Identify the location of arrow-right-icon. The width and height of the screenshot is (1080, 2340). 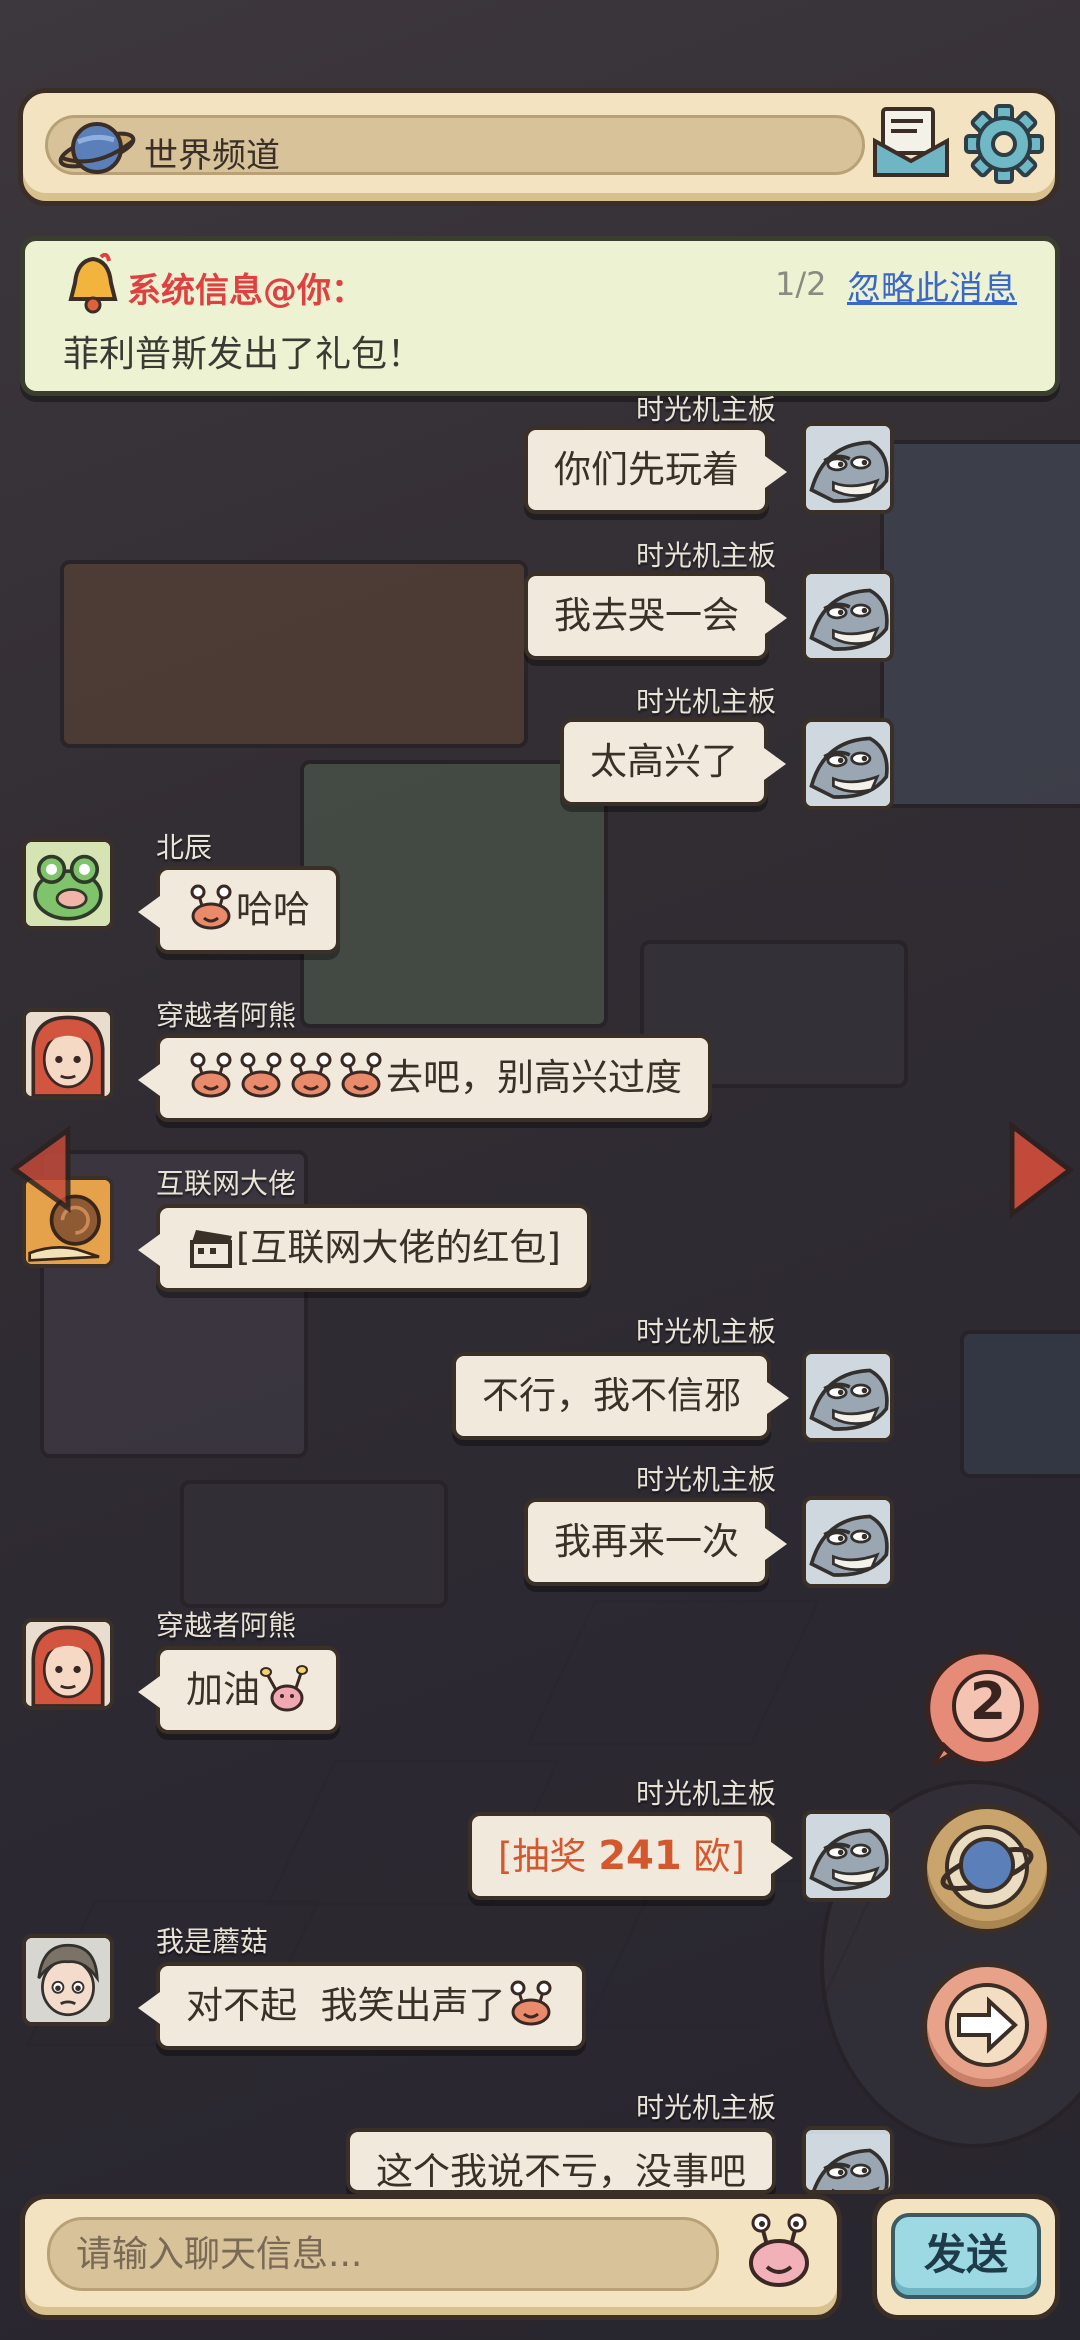
(987, 2025).